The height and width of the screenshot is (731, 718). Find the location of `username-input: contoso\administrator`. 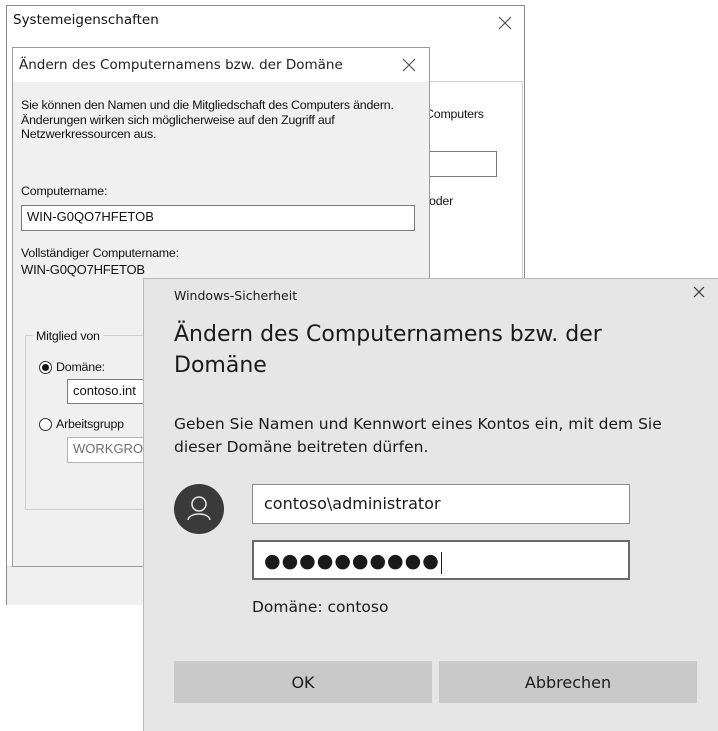

username-input: contoso\administrator is located at coordinates (441, 504).